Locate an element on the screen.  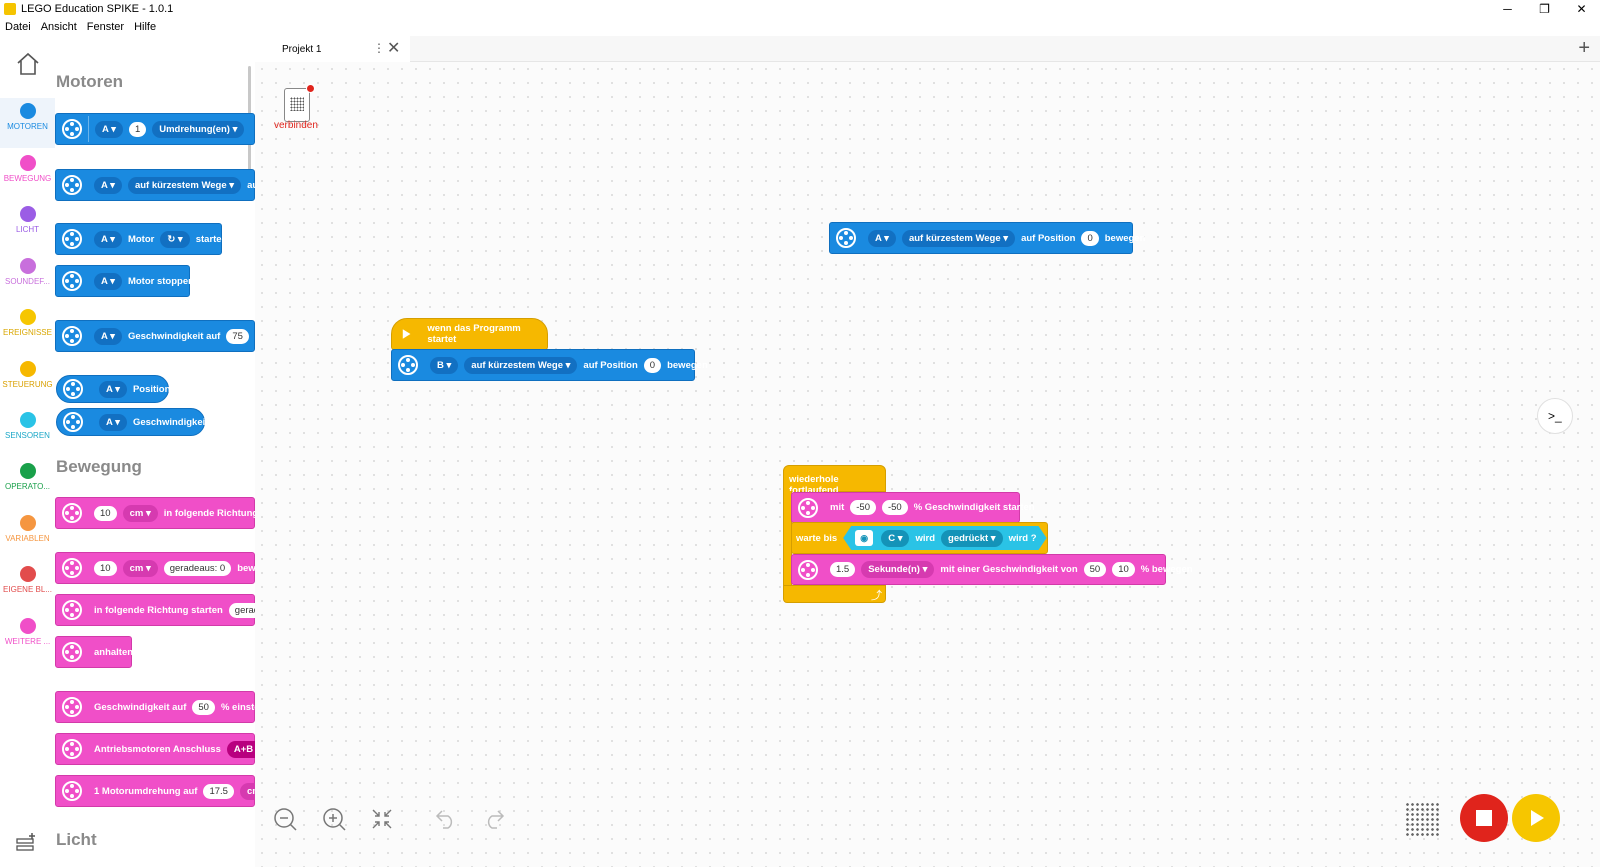
menu-fenster: Fenster is located at coordinates (105, 27).